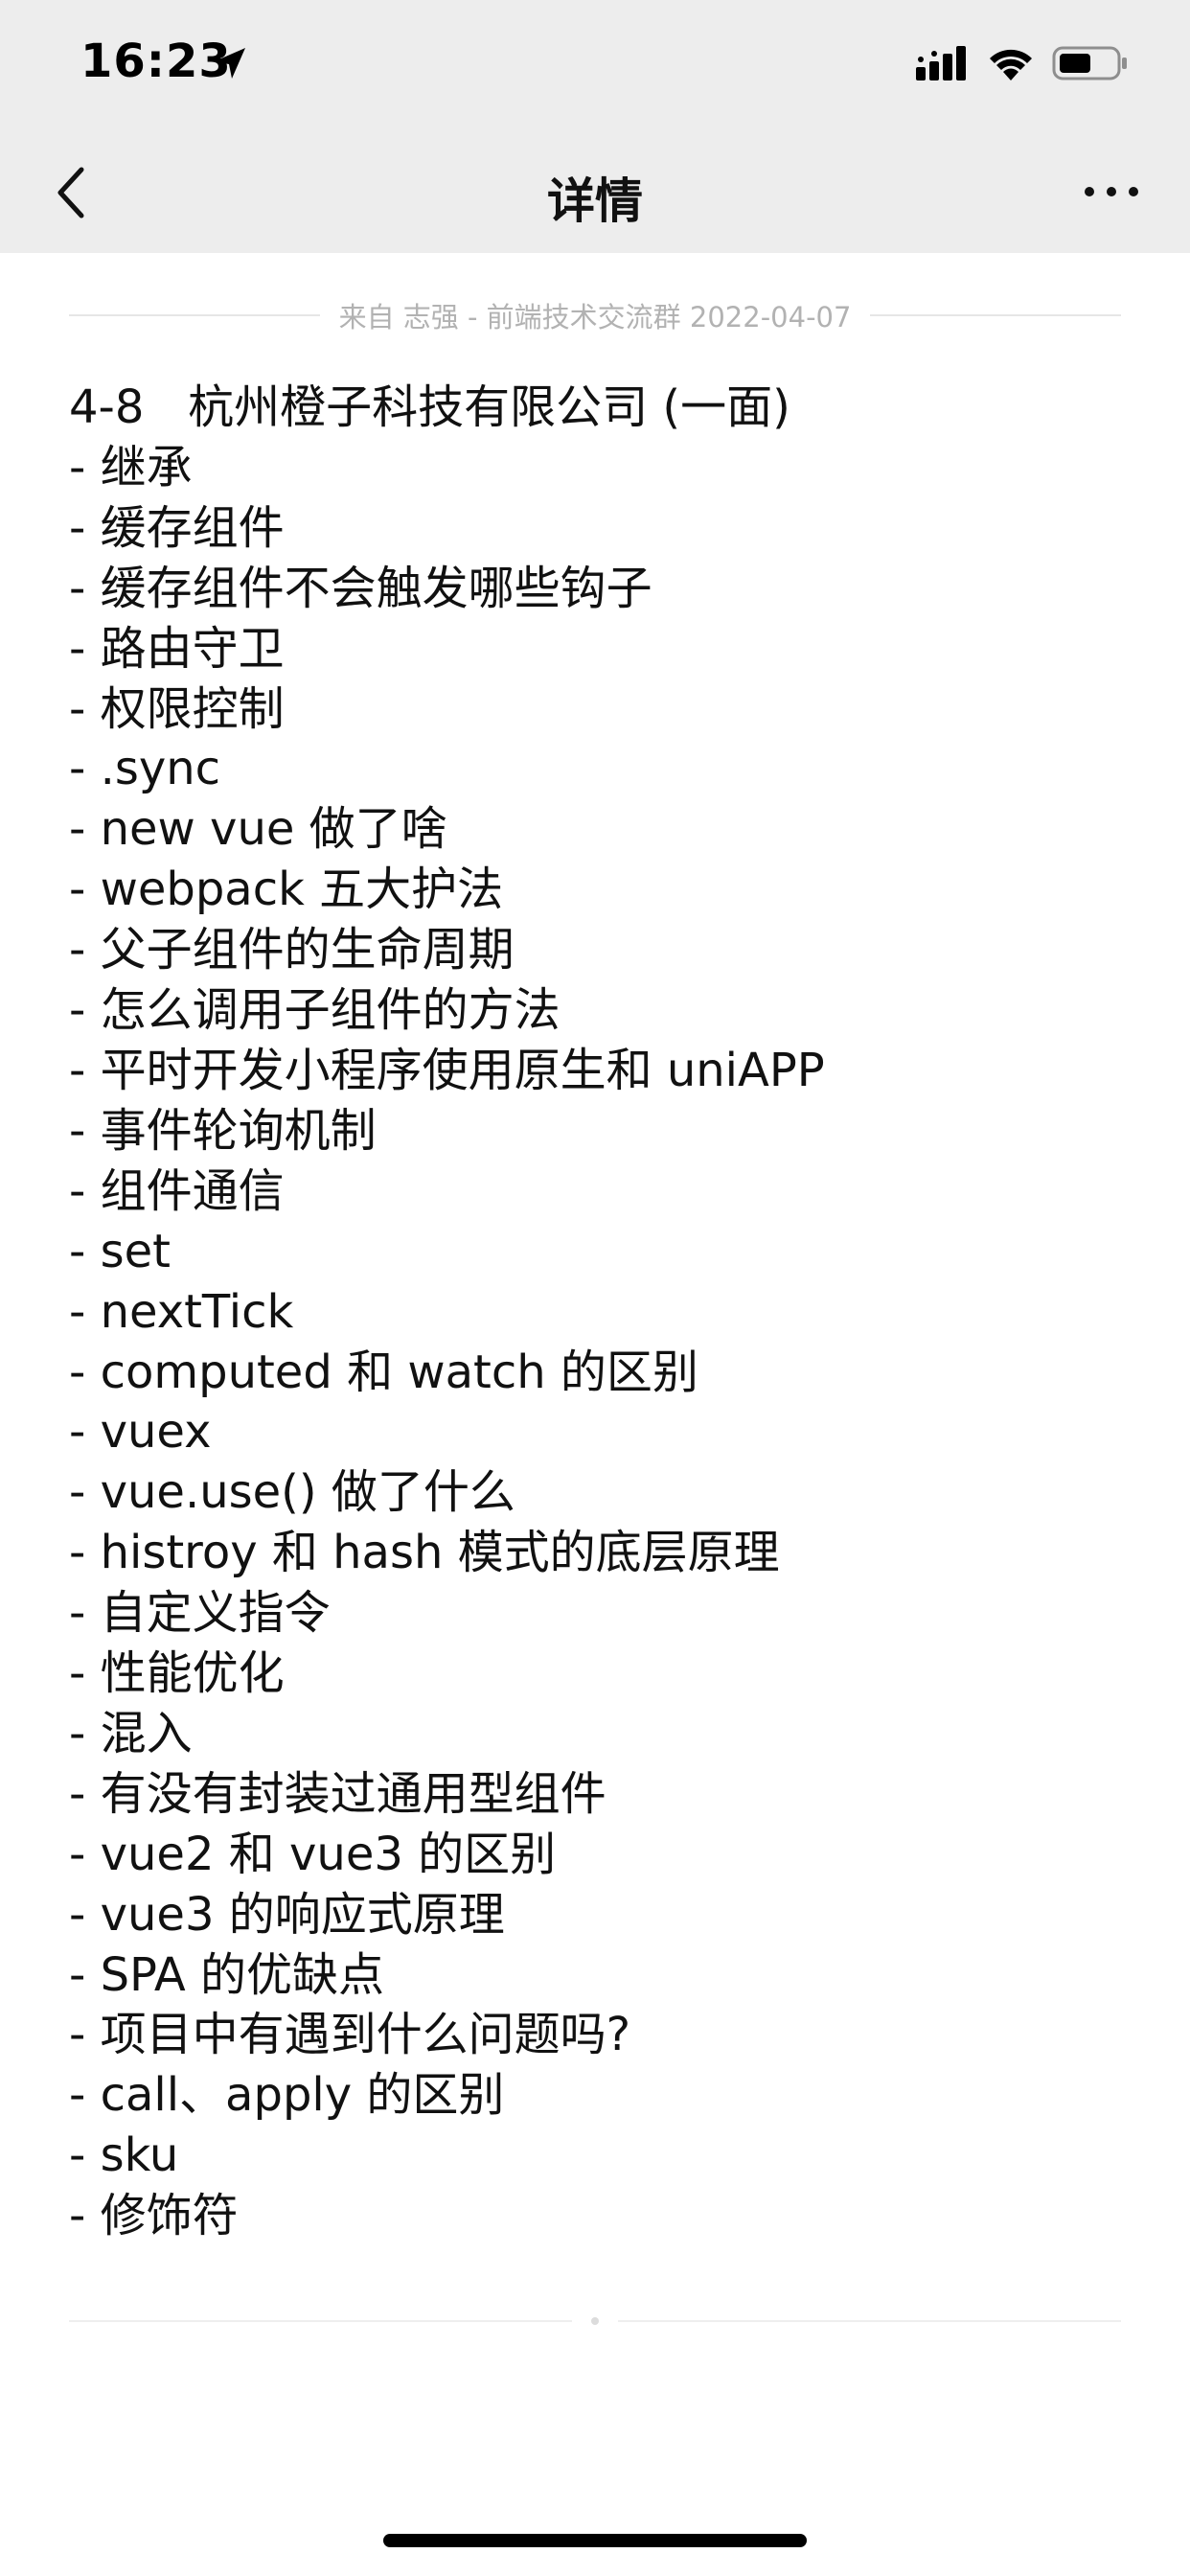  Describe the element at coordinates (447, 1070) in the screenshot. I see `list-item: - 平时开发小程序使用原生和 uniAPP` at that location.